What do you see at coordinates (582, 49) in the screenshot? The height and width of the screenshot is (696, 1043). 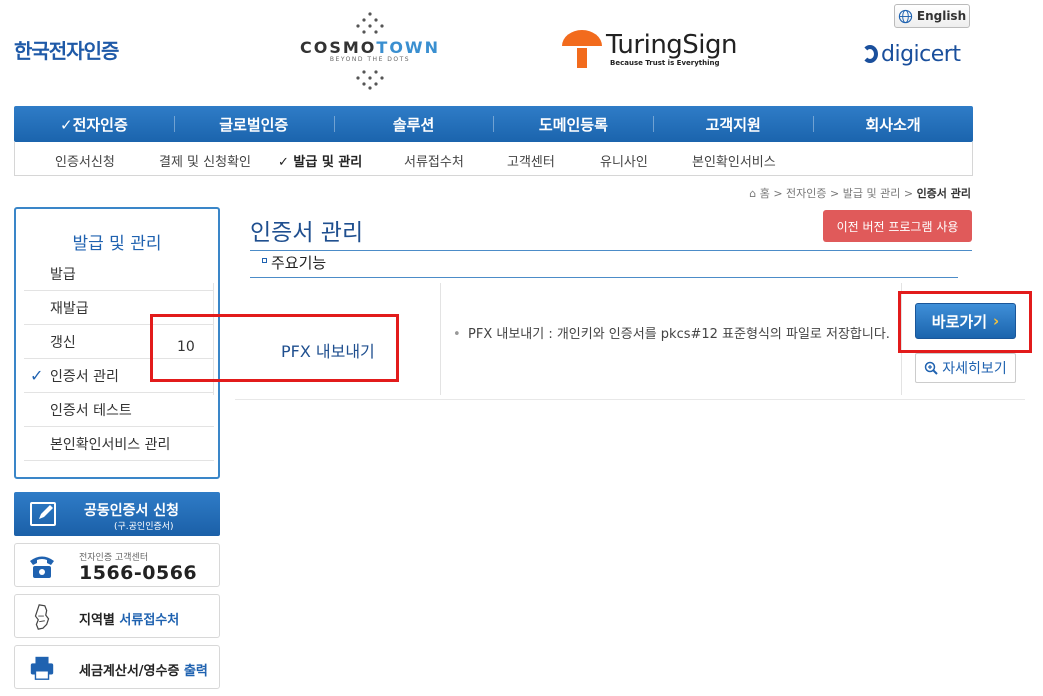 I see `turingsign-mark-icon` at bounding box center [582, 49].